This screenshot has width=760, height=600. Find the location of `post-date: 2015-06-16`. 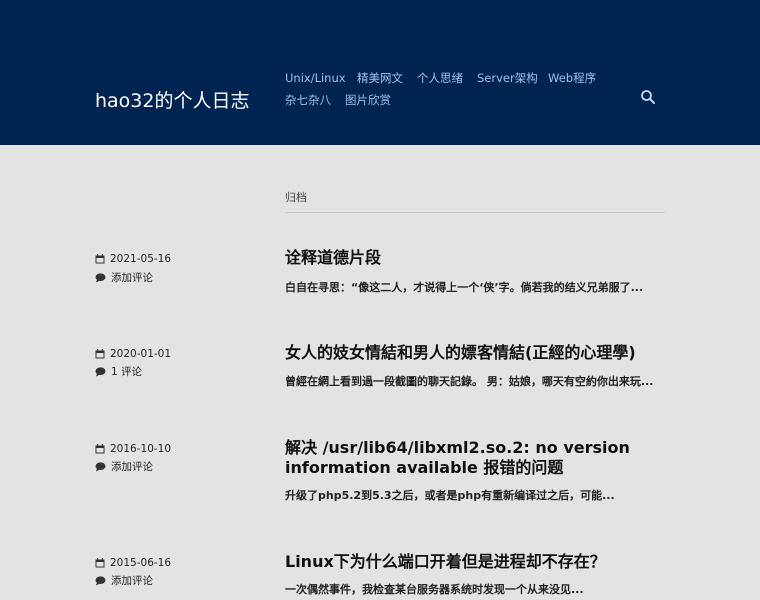

post-date: 2015-06-16 is located at coordinates (133, 563).